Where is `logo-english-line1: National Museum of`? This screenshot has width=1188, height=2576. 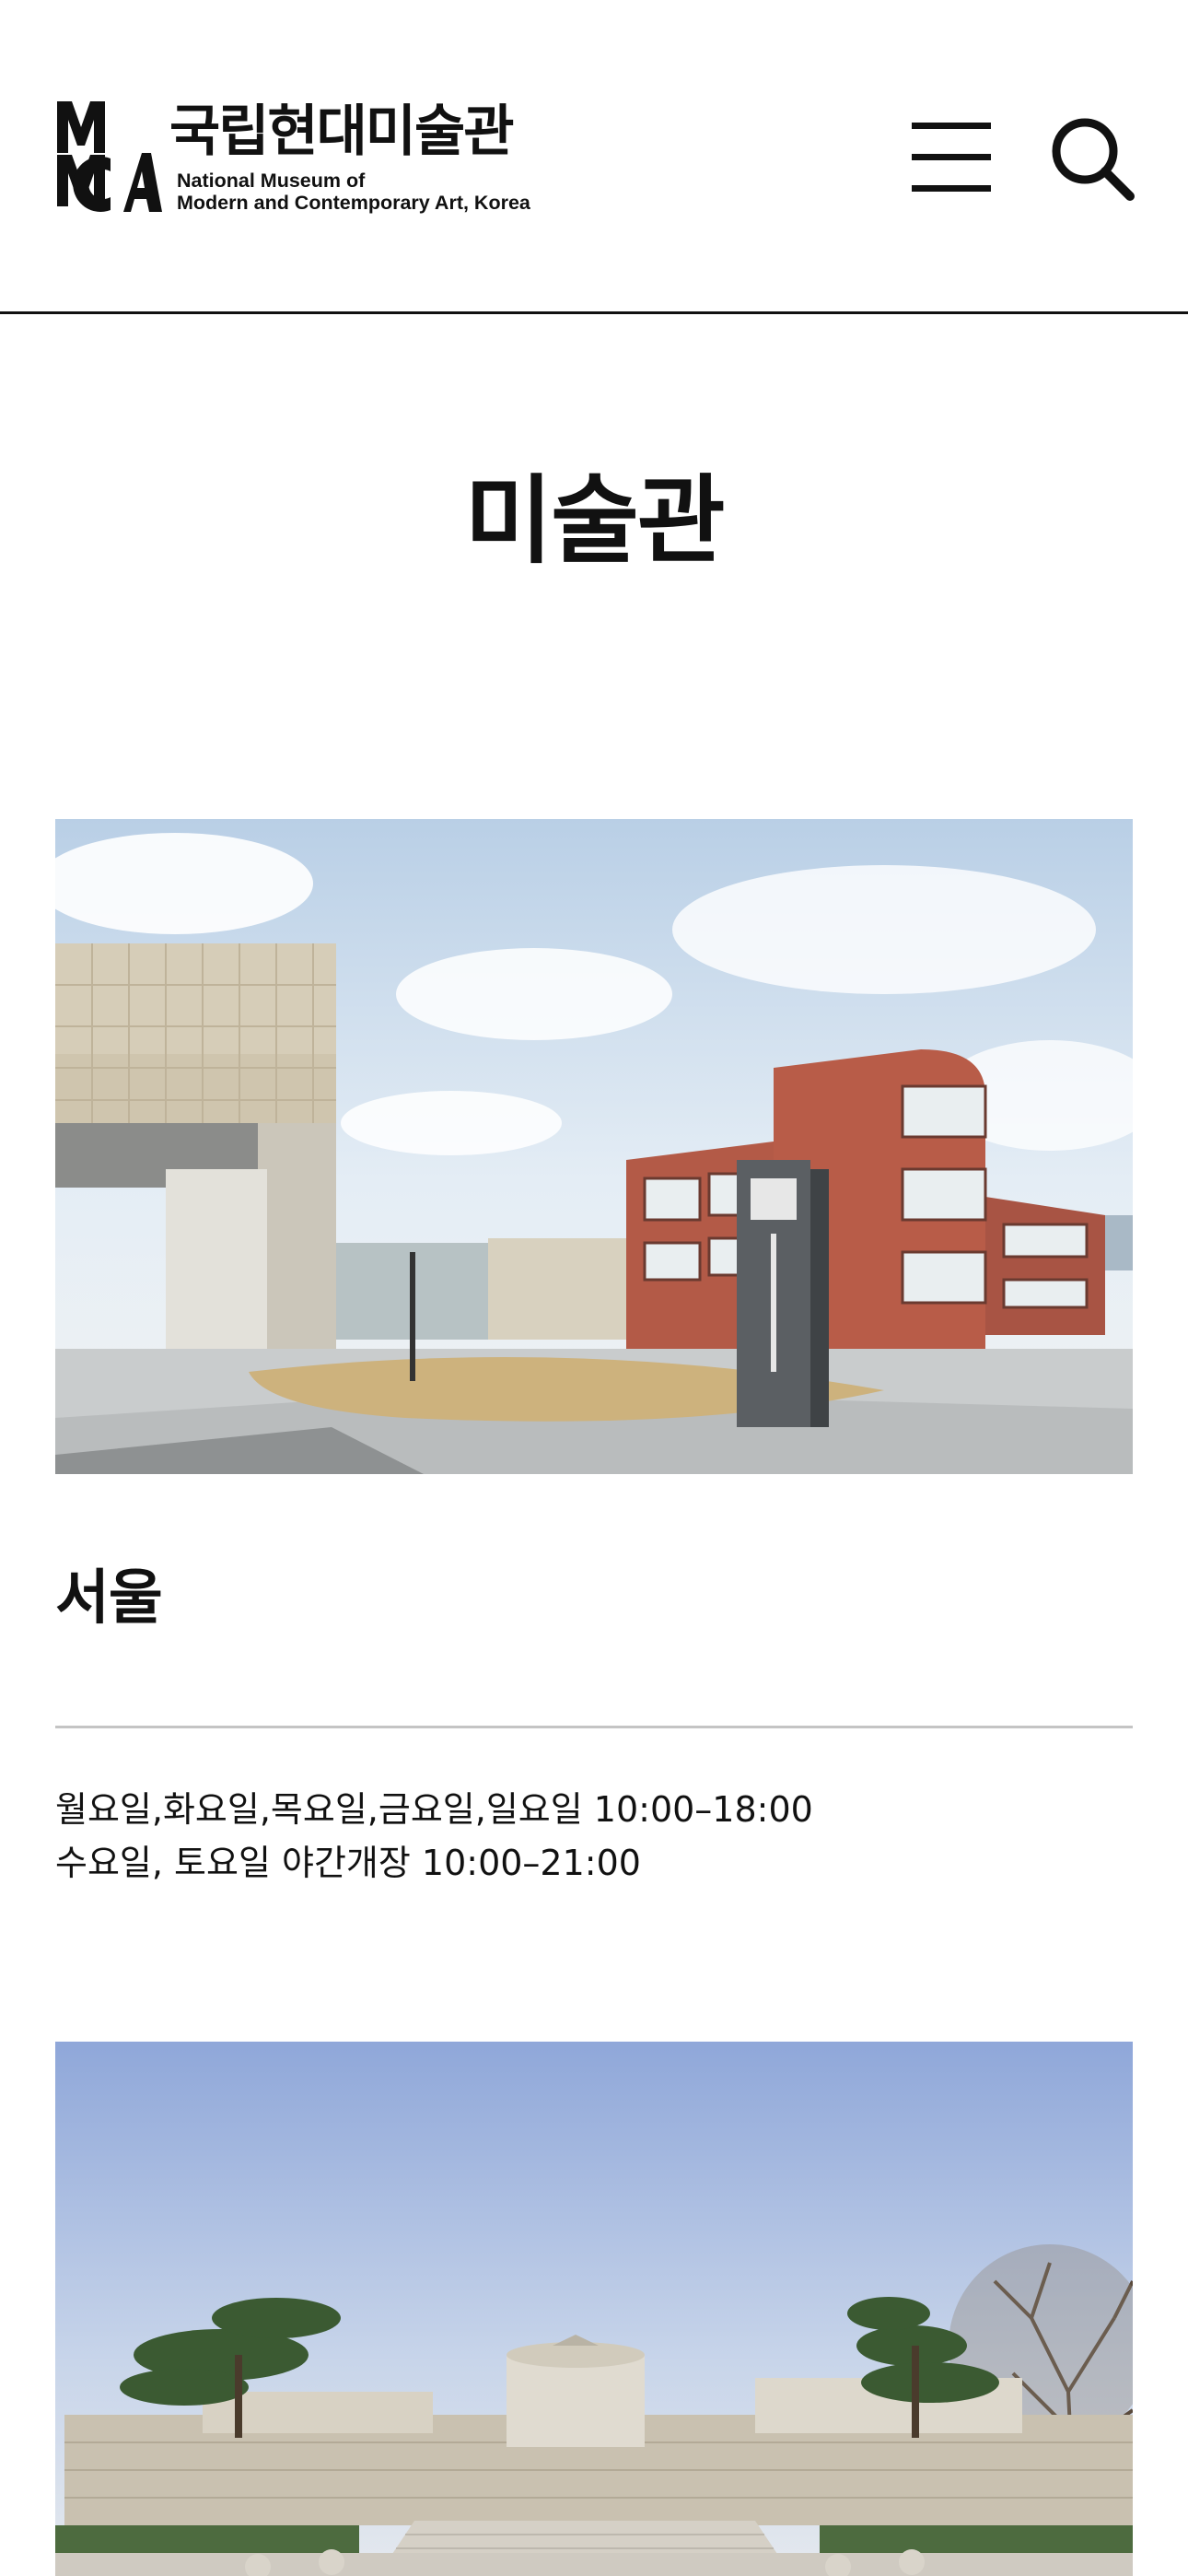 logo-english-line1: National Museum of is located at coordinates (271, 181).